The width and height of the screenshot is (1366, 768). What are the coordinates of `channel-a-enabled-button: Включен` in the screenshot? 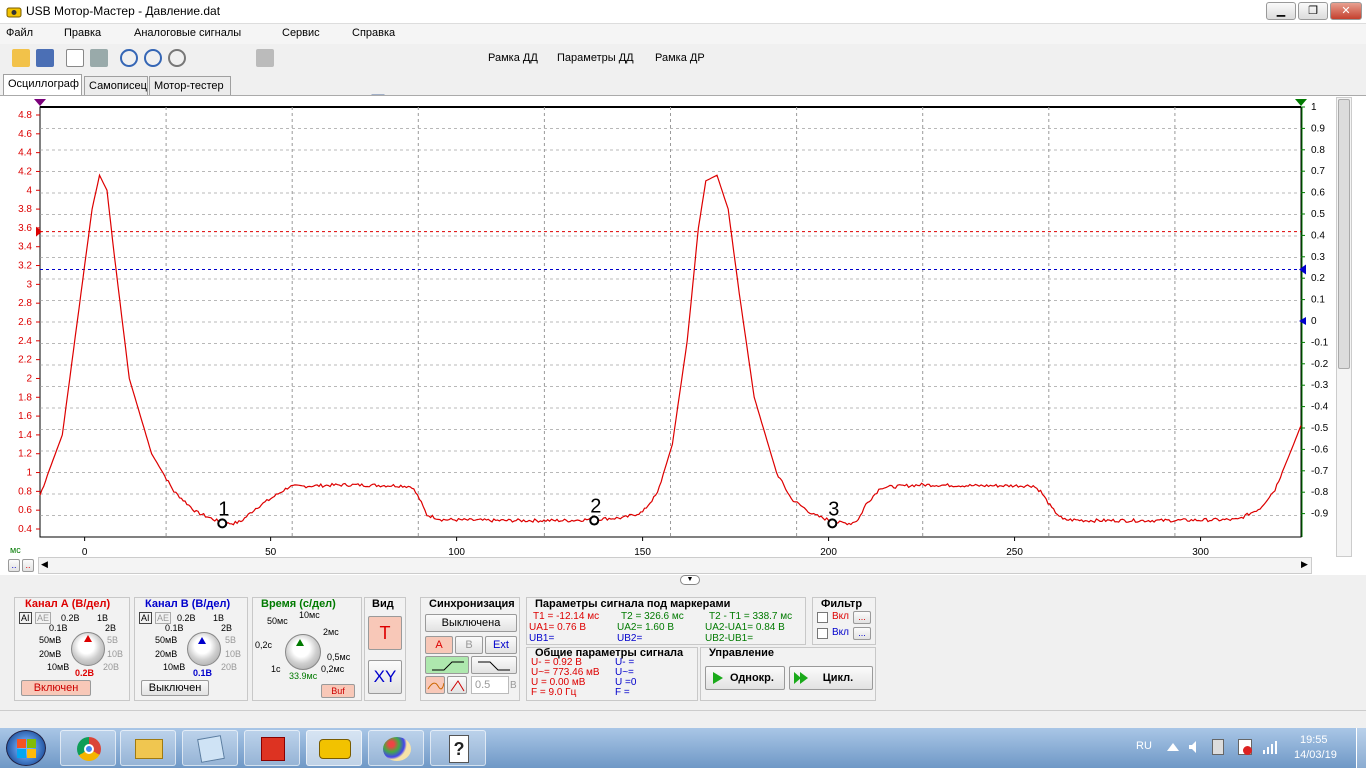 It's located at (56, 688).